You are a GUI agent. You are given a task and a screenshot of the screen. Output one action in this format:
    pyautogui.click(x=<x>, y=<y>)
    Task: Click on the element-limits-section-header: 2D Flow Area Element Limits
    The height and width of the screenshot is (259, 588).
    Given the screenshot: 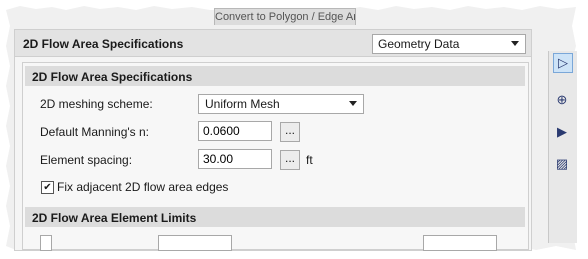 What is the action you would take?
    pyautogui.click(x=275, y=217)
    